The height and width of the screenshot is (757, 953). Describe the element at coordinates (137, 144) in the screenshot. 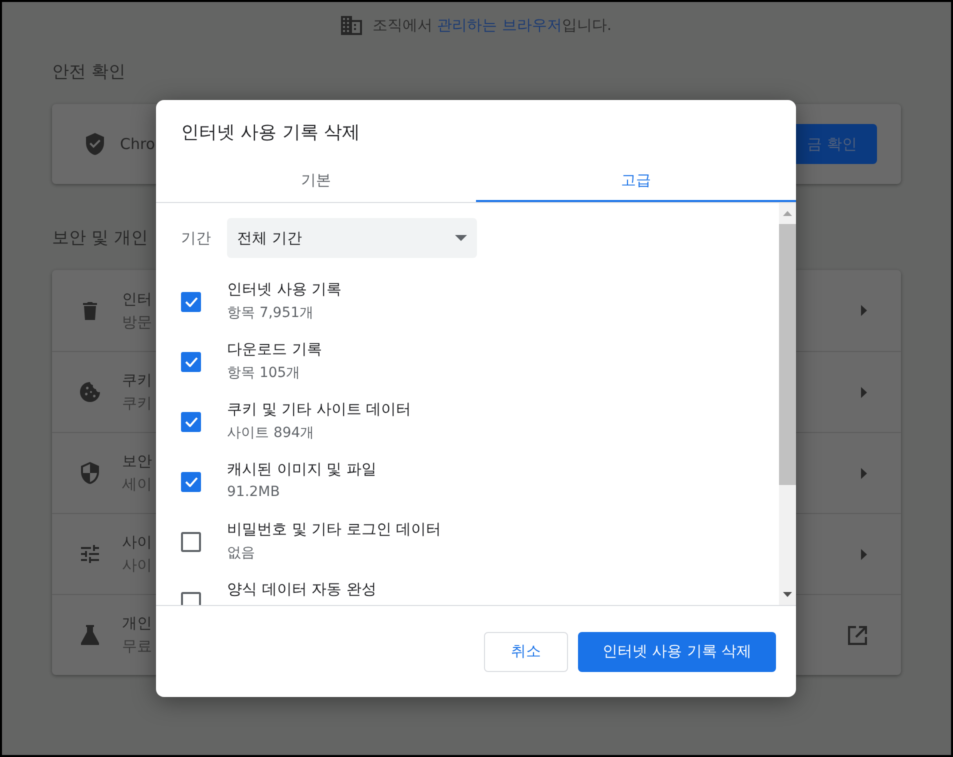

I see `safety-check-text: Chro` at that location.